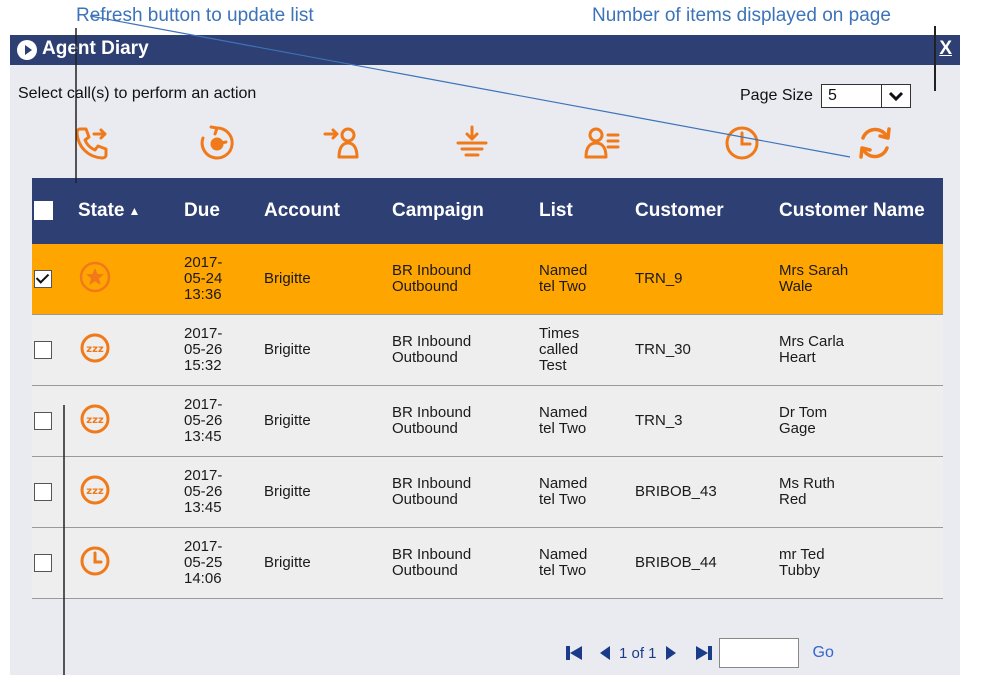 The width and height of the screenshot is (993, 675). Describe the element at coordinates (342, 143) in the screenshot. I see `assign-agent-icon` at that location.